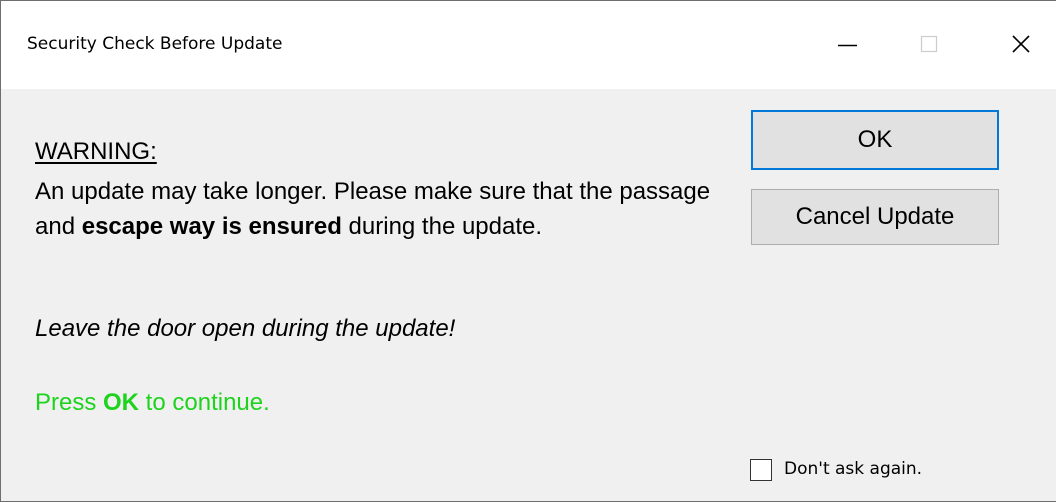 The height and width of the screenshot is (503, 1057). What do you see at coordinates (69, 402) in the screenshot?
I see `continue-prefix: Press` at bounding box center [69, 402].